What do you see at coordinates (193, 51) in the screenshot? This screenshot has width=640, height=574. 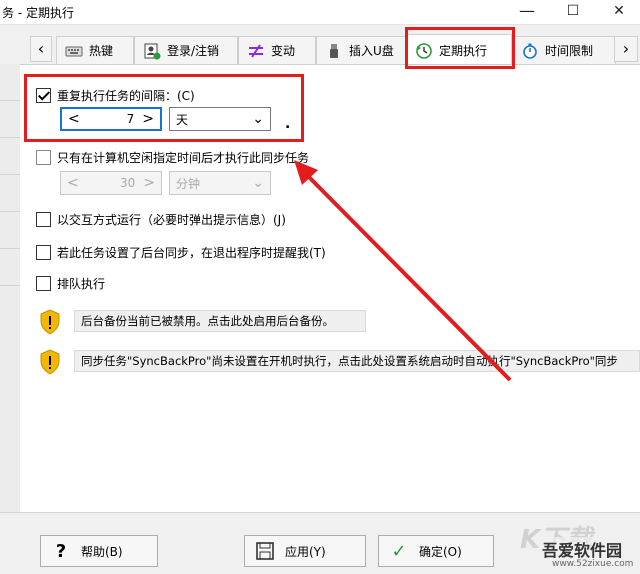 I see `tab-login-logout-label: 登录/注销` at bounding box center [193, 51].